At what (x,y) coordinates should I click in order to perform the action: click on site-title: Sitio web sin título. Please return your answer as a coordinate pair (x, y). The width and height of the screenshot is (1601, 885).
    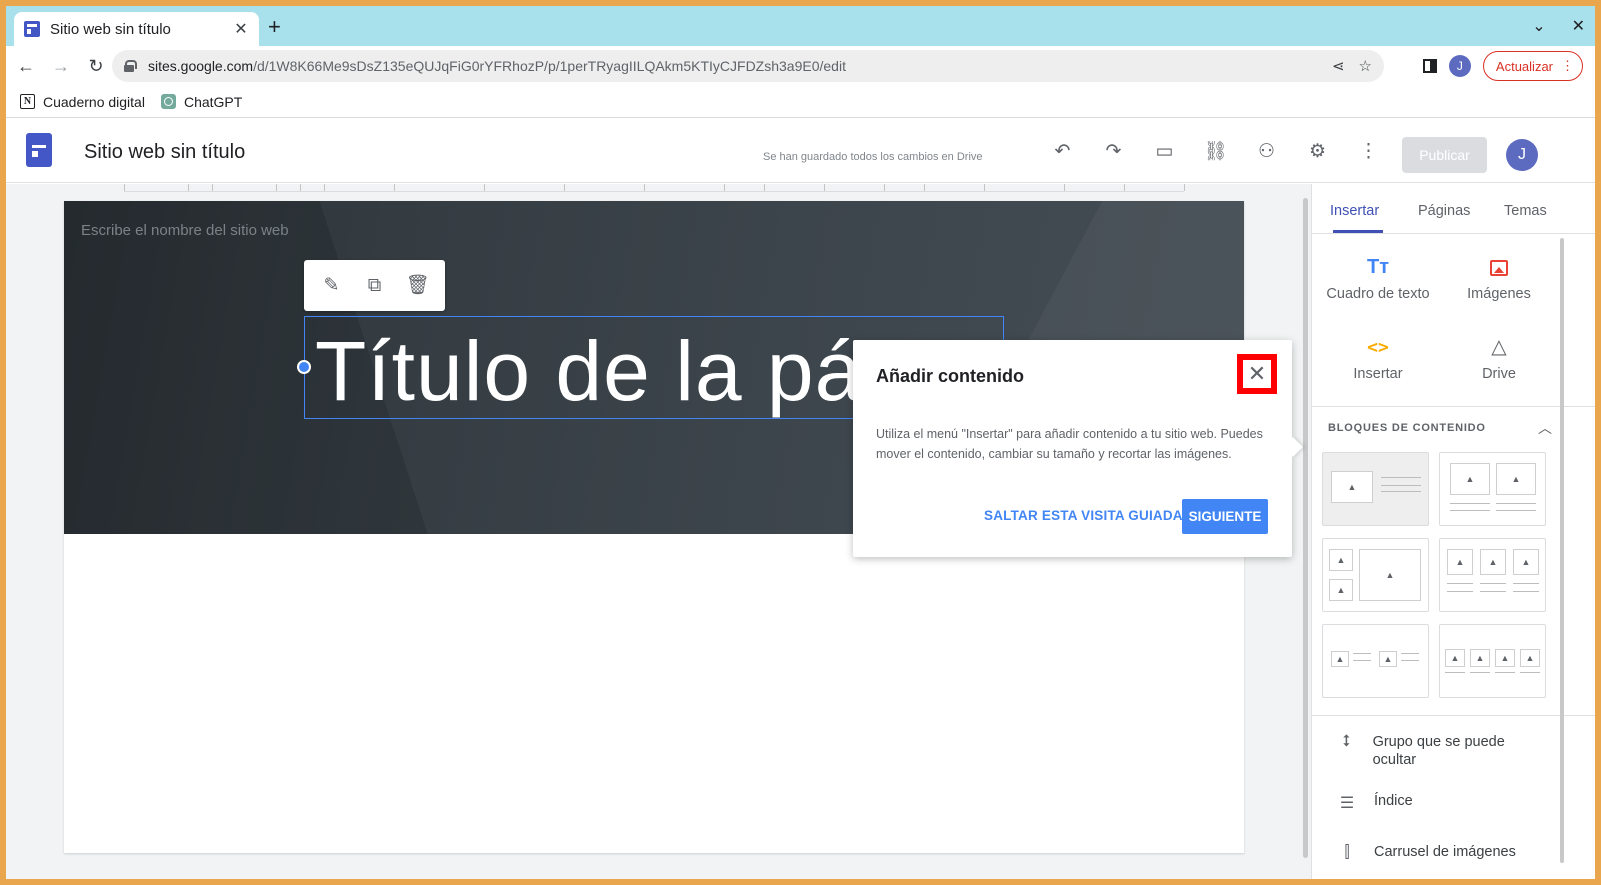
    Looking at the image, I should click on (164, 152).